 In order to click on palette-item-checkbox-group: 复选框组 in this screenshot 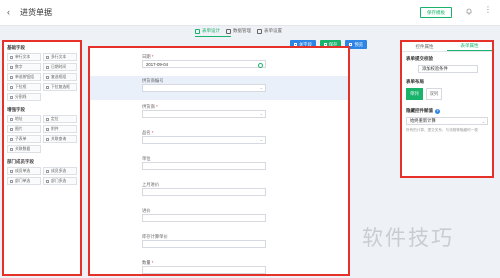, I will do `click(60, 77)`.